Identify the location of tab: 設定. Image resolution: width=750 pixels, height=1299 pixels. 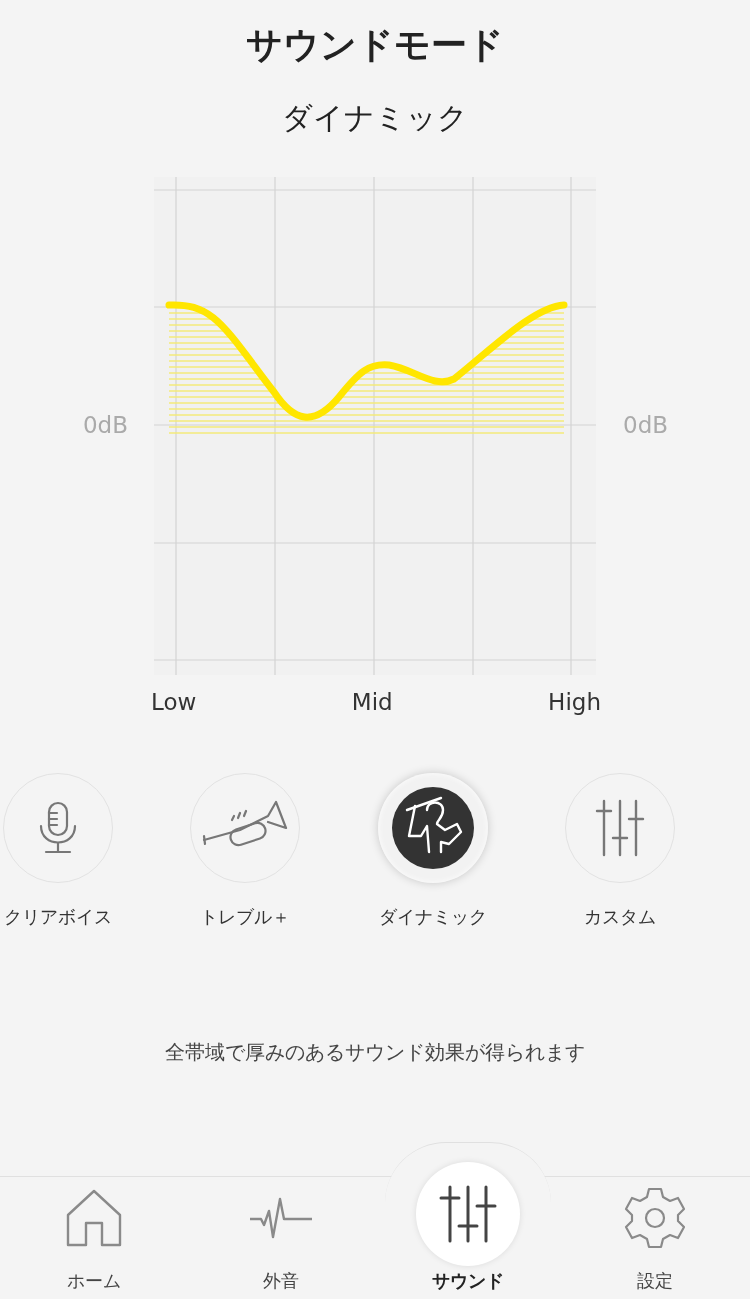
(654, 1227).